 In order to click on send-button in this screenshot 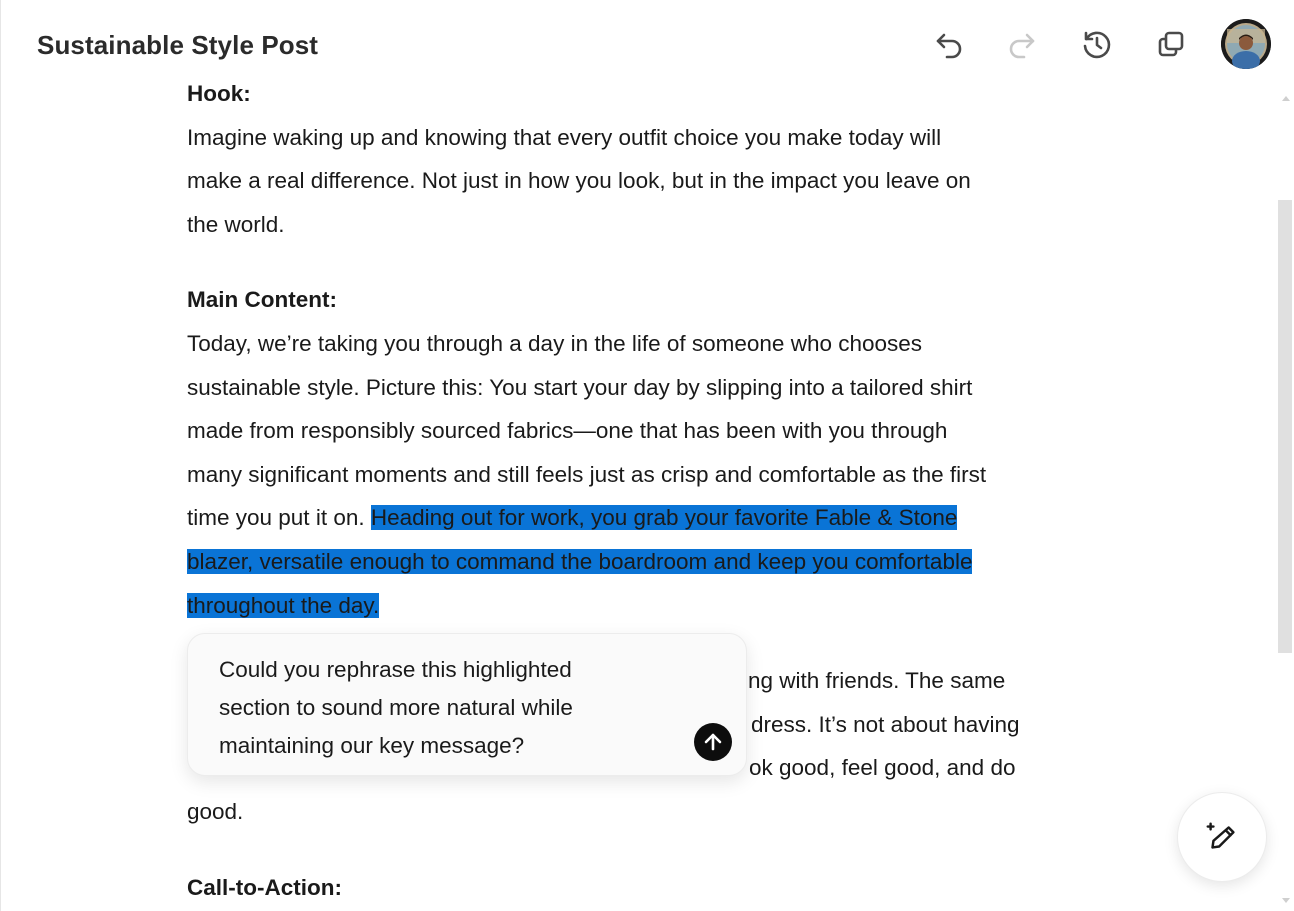, I will do `click(713, 742)`.